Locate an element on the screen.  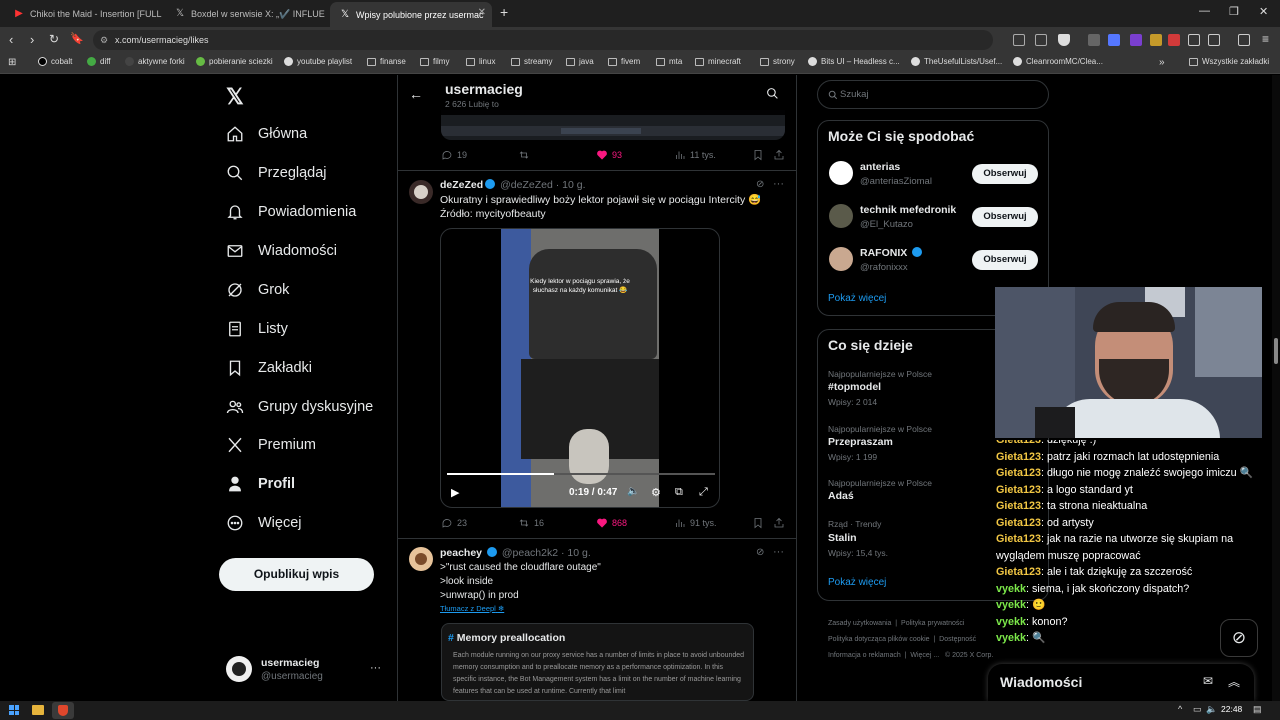
grok-icon: ⊘ is located at coordinates (760, 184).